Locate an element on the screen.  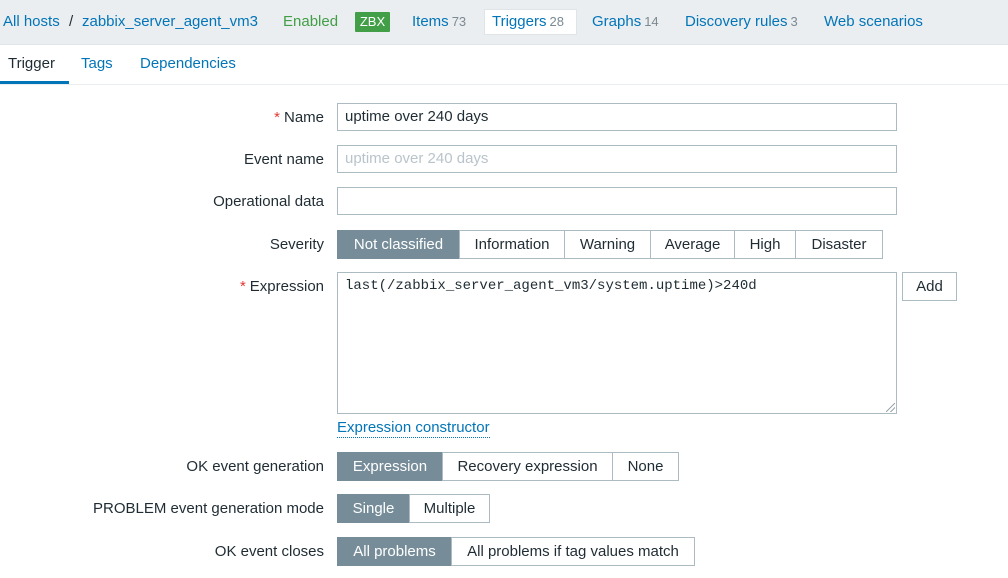
ok-event-generation-selector: Expression Recovery expression None is located at coordinates (508, 466).